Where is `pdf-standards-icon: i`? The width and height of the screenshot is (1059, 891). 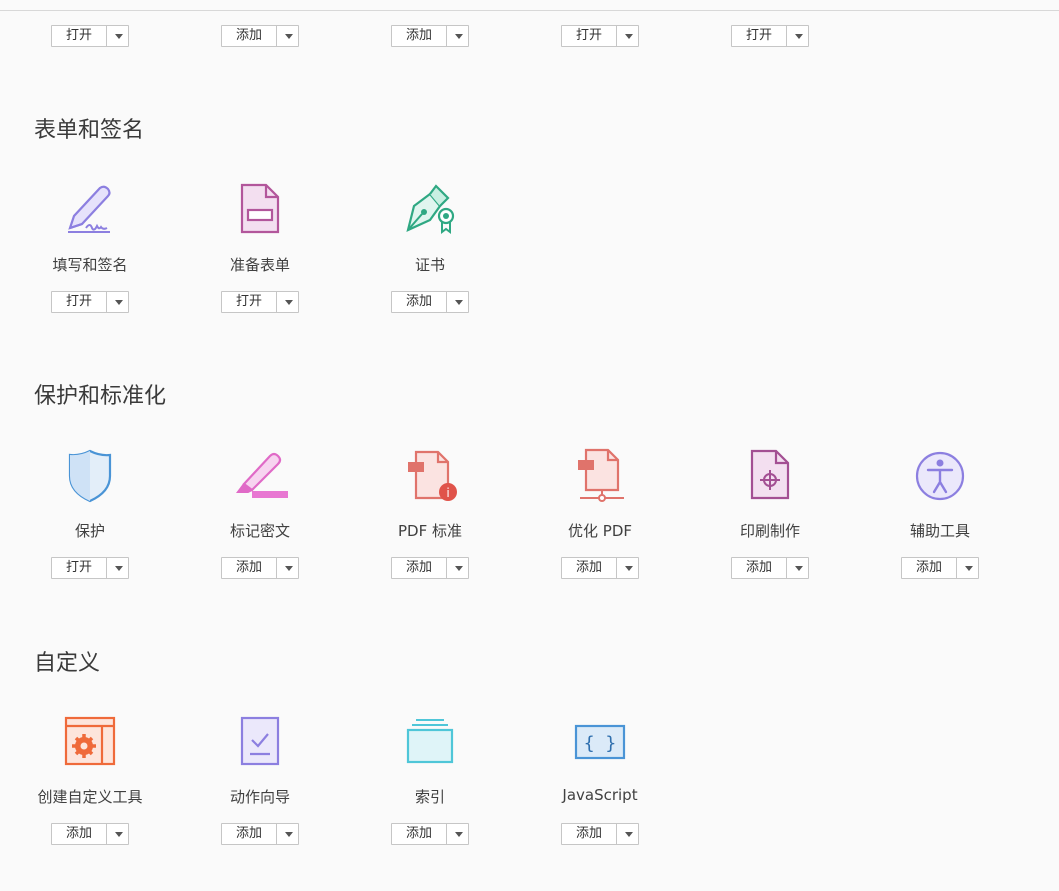
pdf-standards-icon: i is located at coordinates (430, 476).